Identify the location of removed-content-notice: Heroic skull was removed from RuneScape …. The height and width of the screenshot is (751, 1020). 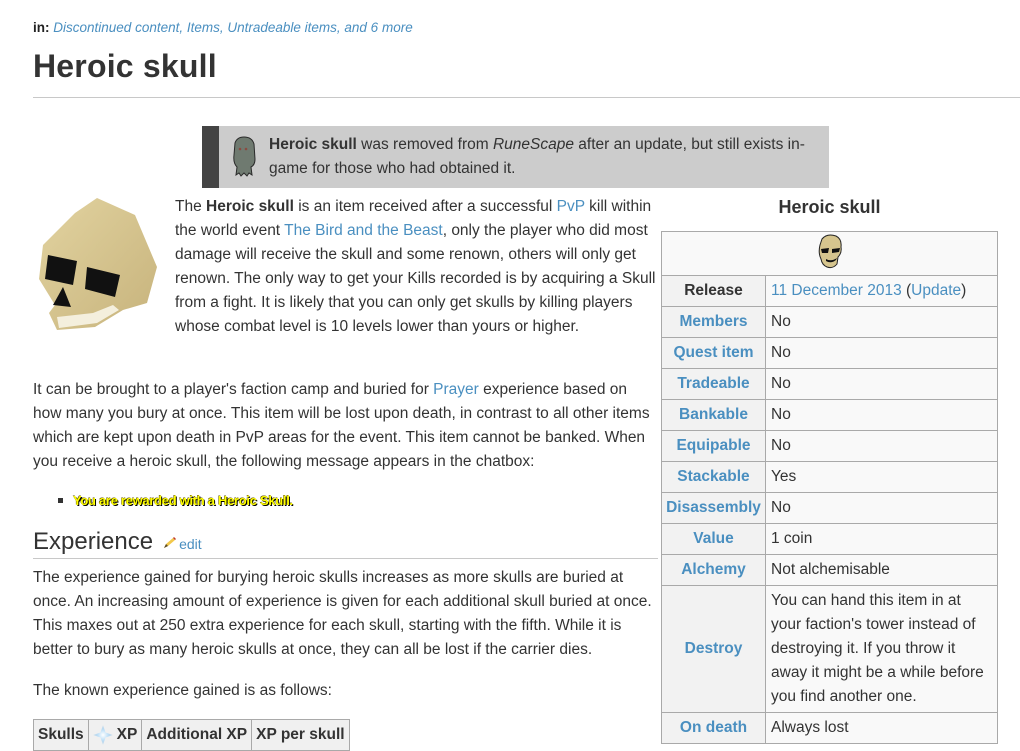
(515, 157).